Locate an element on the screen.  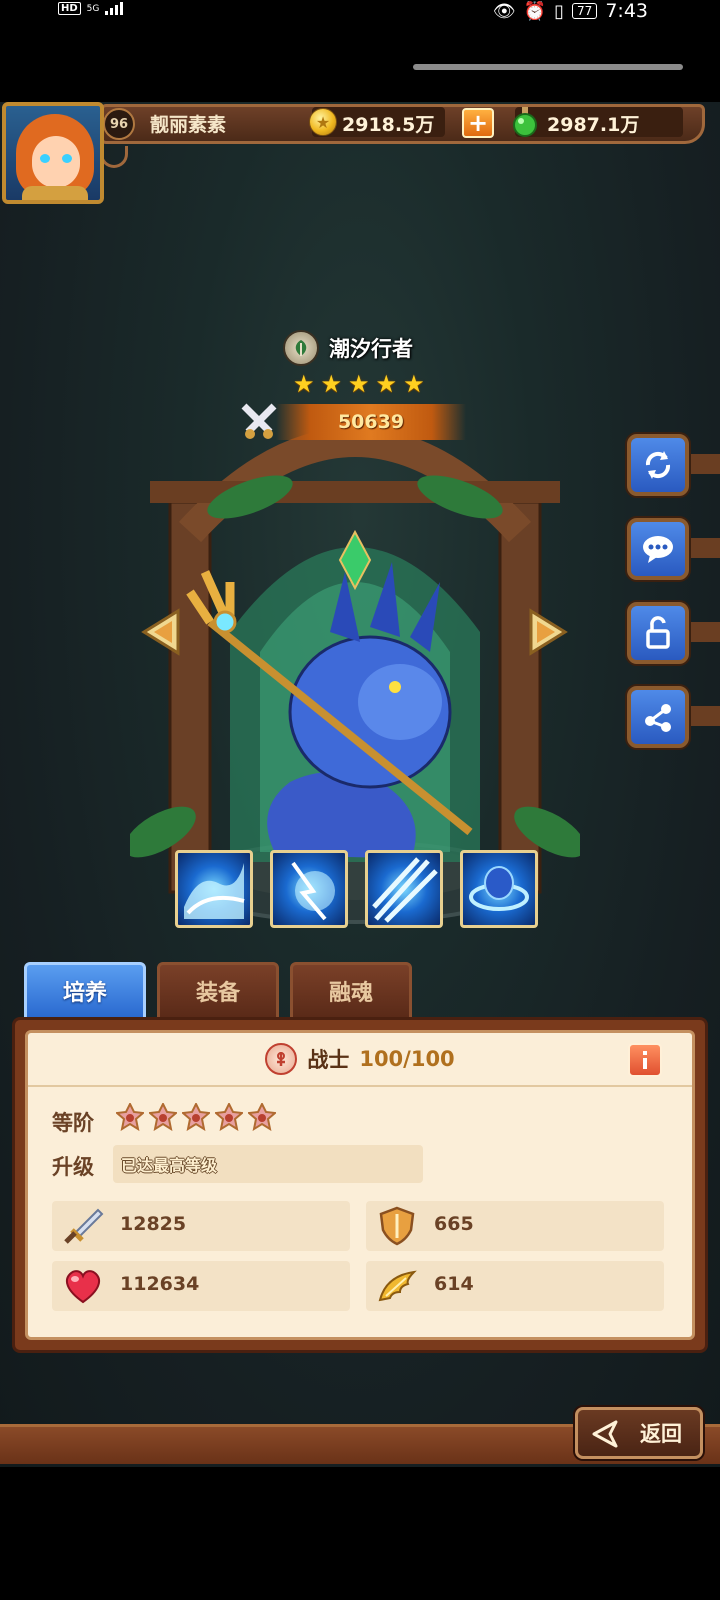
share-button is located at coordinates (658, 717).